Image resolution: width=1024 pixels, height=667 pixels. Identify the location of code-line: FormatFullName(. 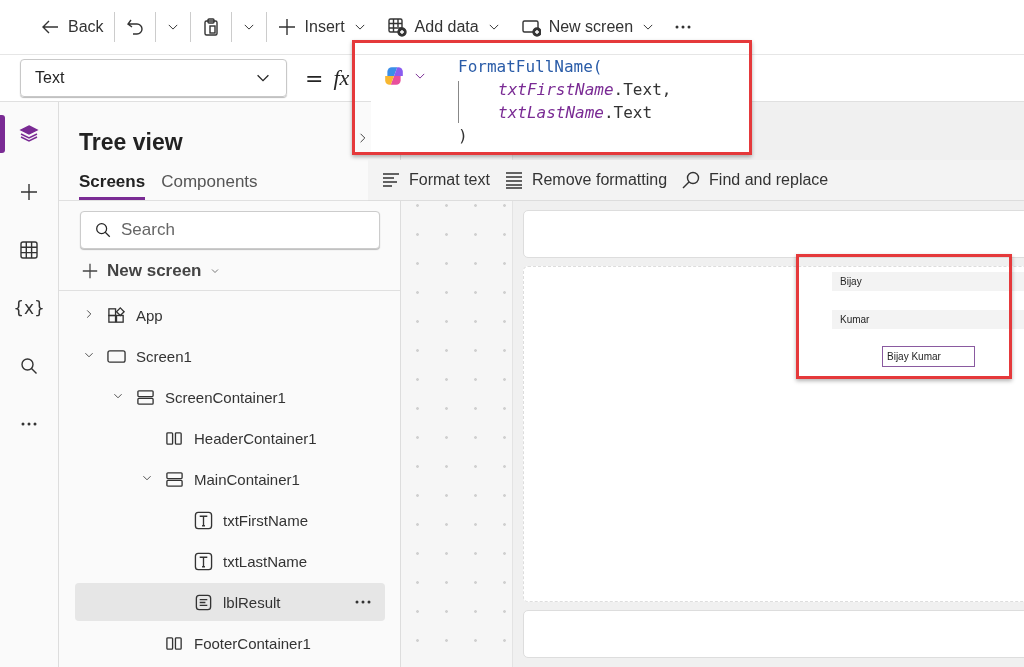
(531, 67).